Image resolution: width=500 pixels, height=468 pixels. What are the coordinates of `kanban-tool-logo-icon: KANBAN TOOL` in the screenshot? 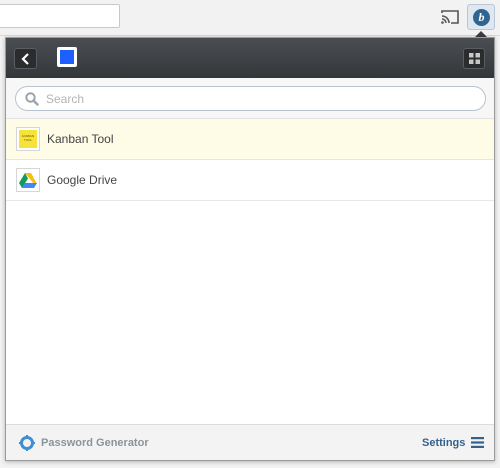 It's located at (28, 139).